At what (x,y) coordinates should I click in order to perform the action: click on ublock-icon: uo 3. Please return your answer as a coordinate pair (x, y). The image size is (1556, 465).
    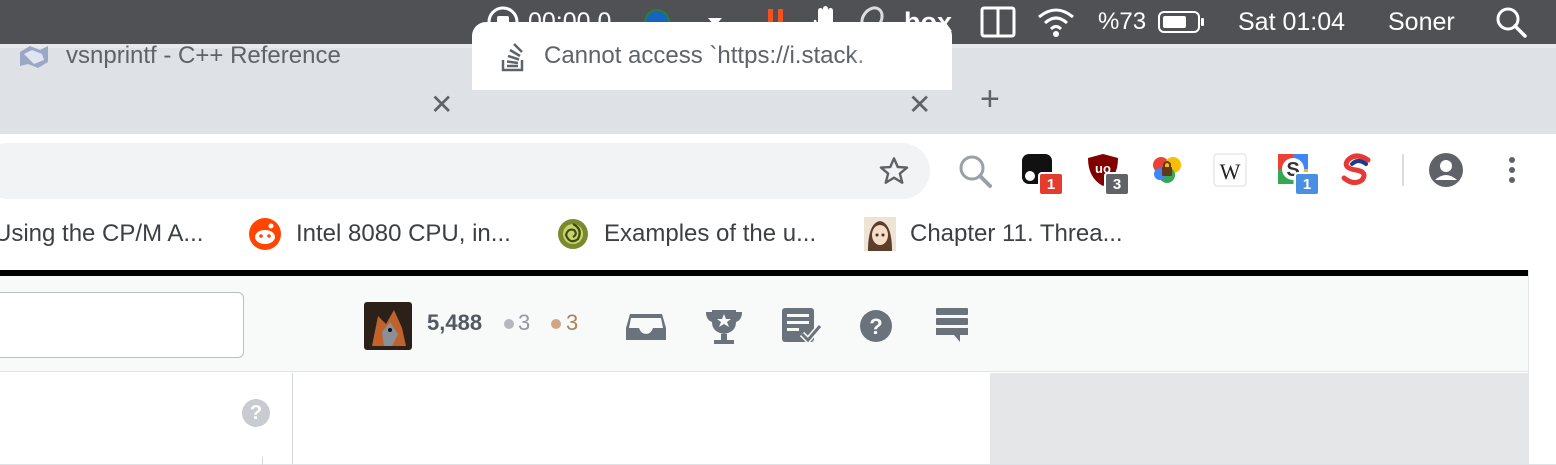
    Looking at the image, I should click on (1108, 174).